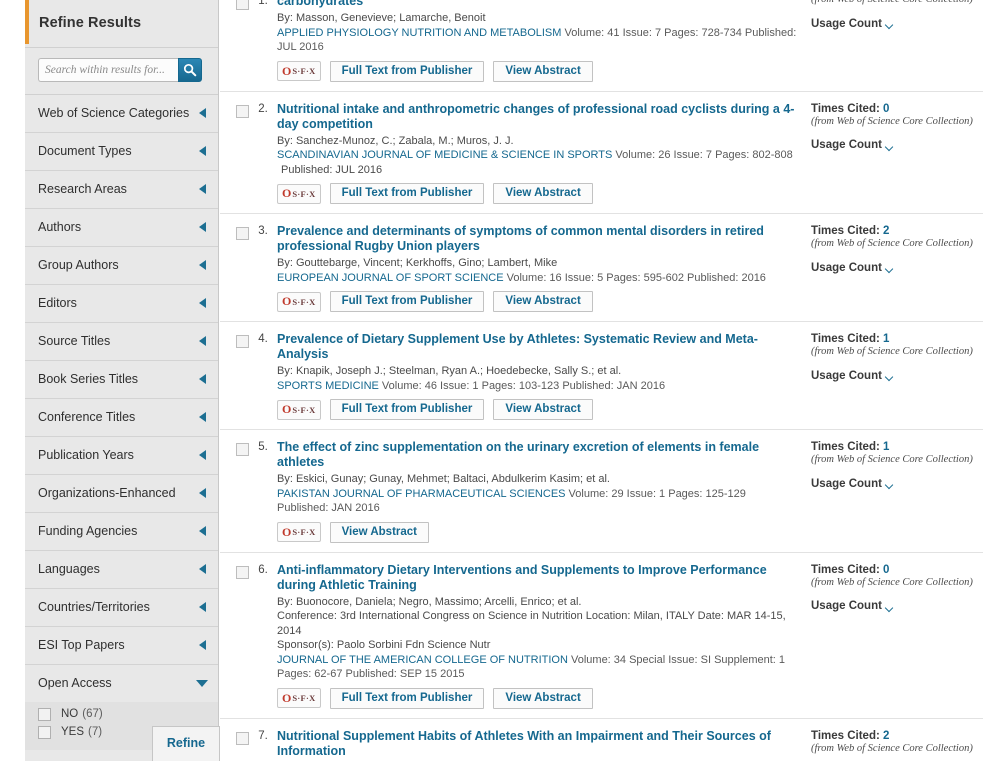 This screenshot has width=983, height=761. Describe the element at coordinates (121, 114) in the screenshot. I see `facet-web-of-science-categories: Web of Science Categories` at that location.